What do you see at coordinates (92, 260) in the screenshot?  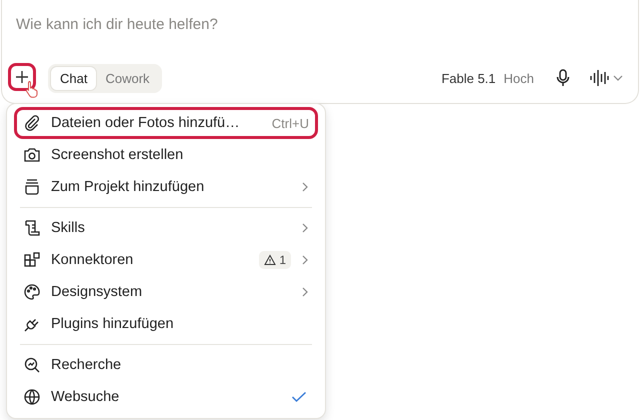 I see `menu-item-label: Konnektoren` at bounding box center [92, 260].